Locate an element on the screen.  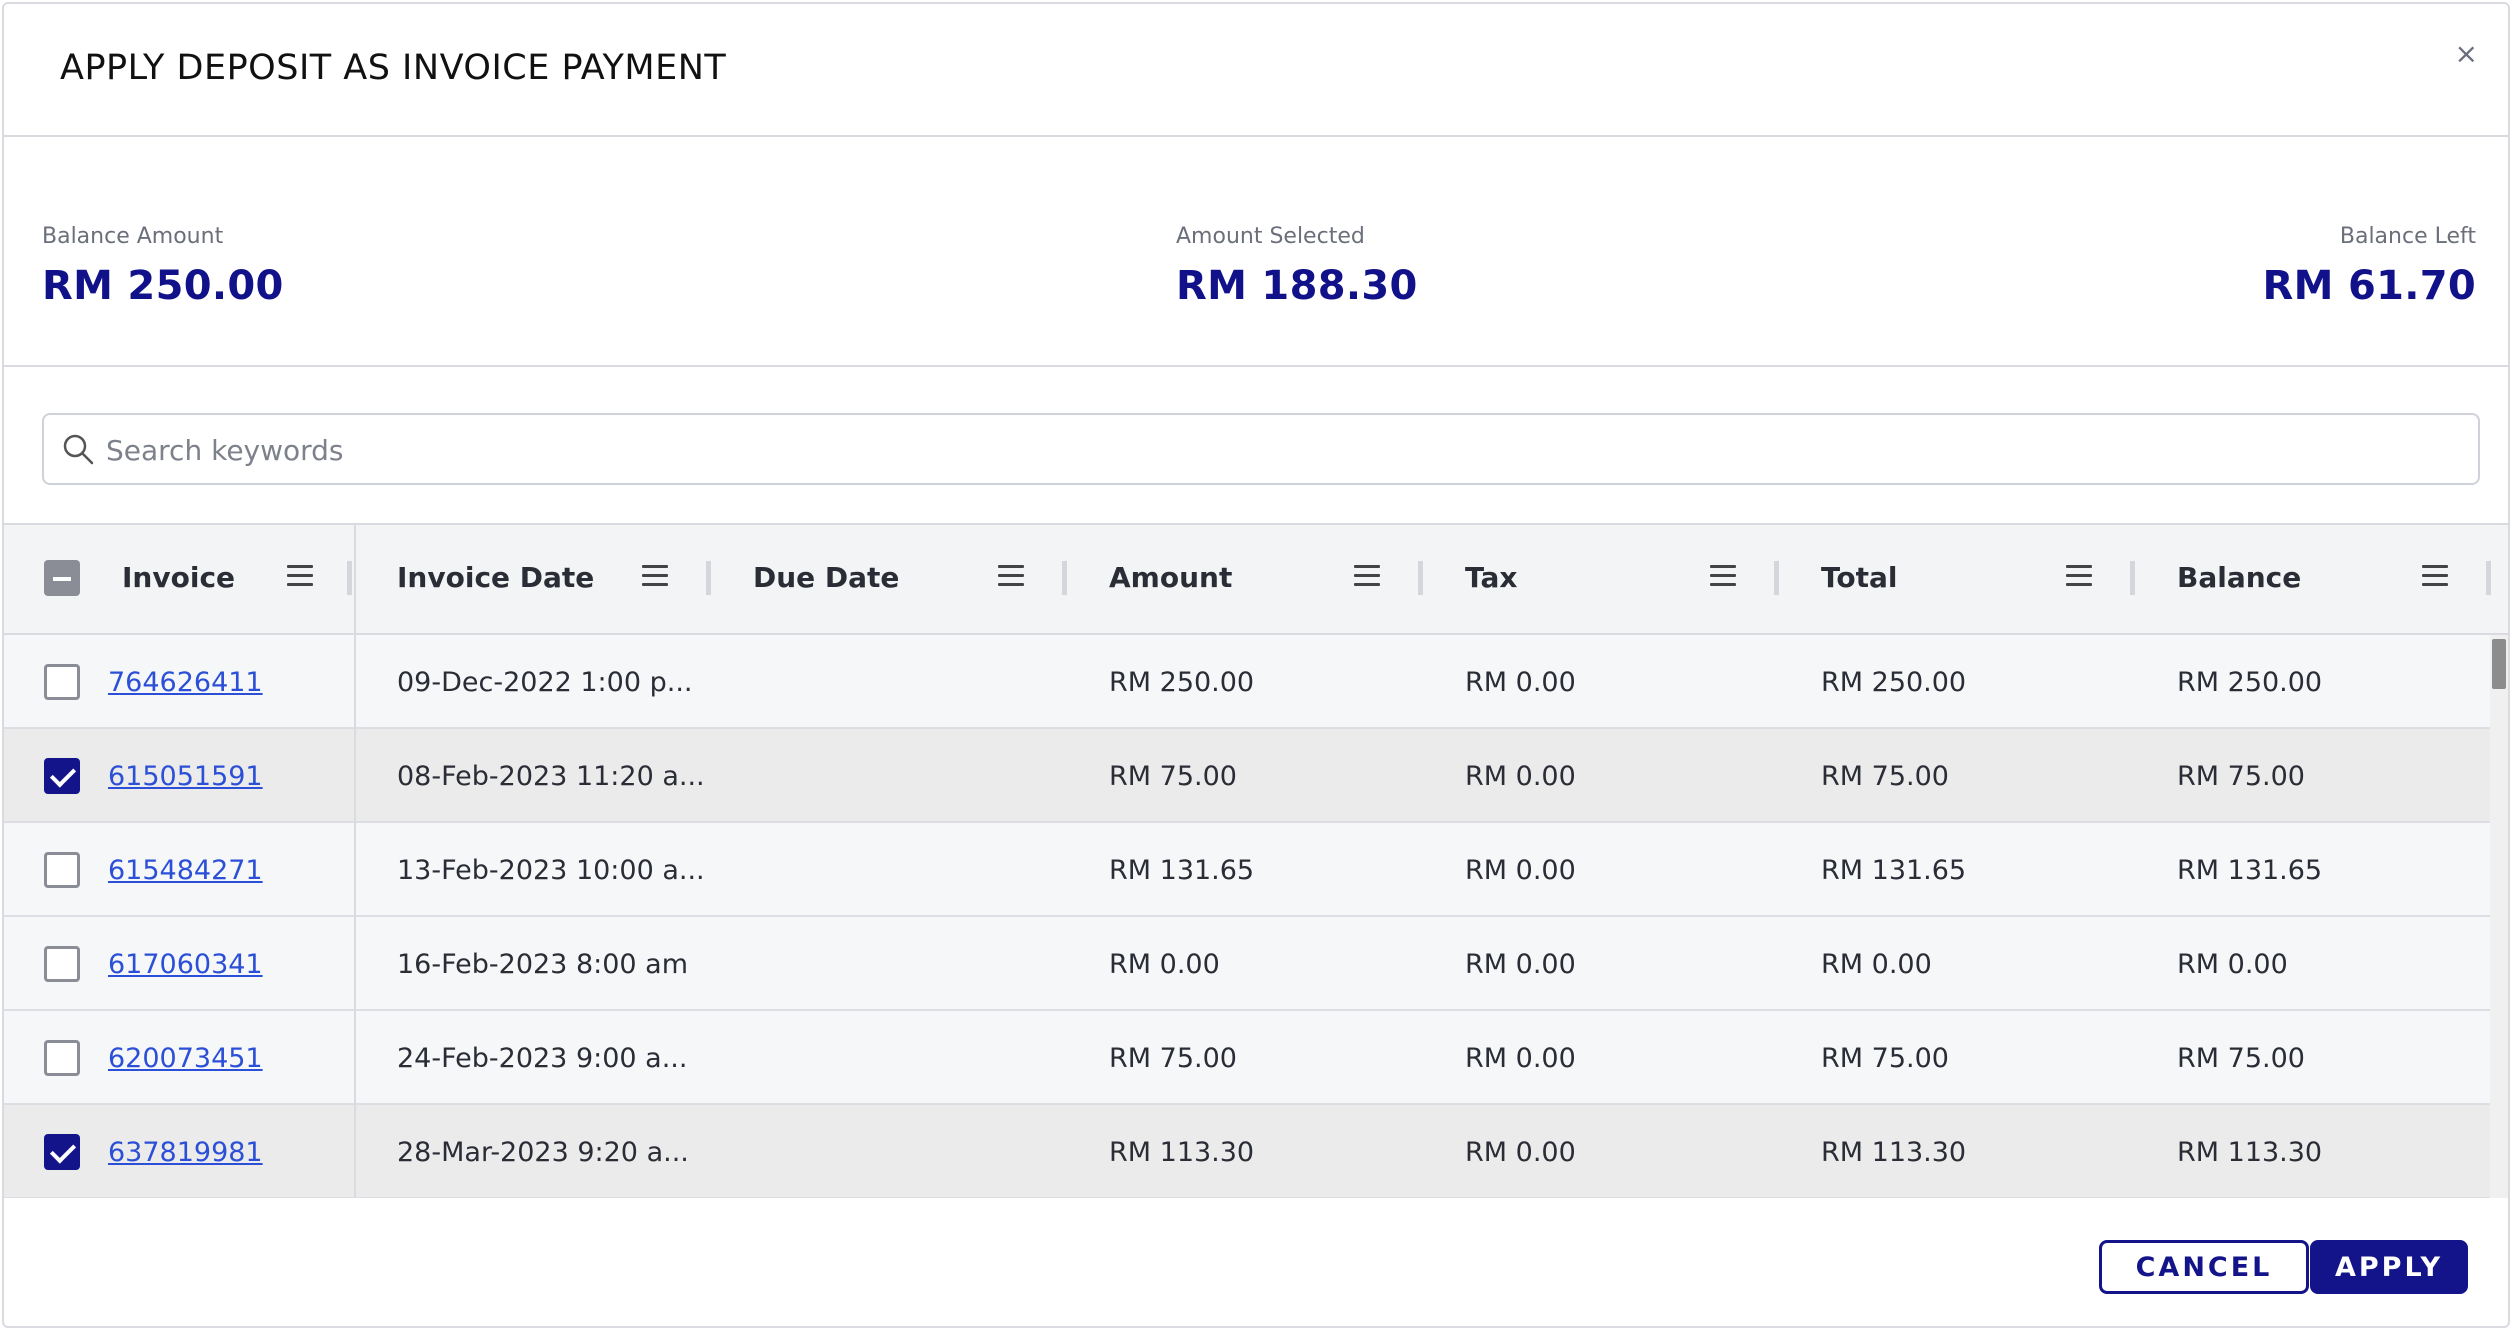
balance-left-summary: Balance Left RM 61.70 is located at coordinates (2369, 266).